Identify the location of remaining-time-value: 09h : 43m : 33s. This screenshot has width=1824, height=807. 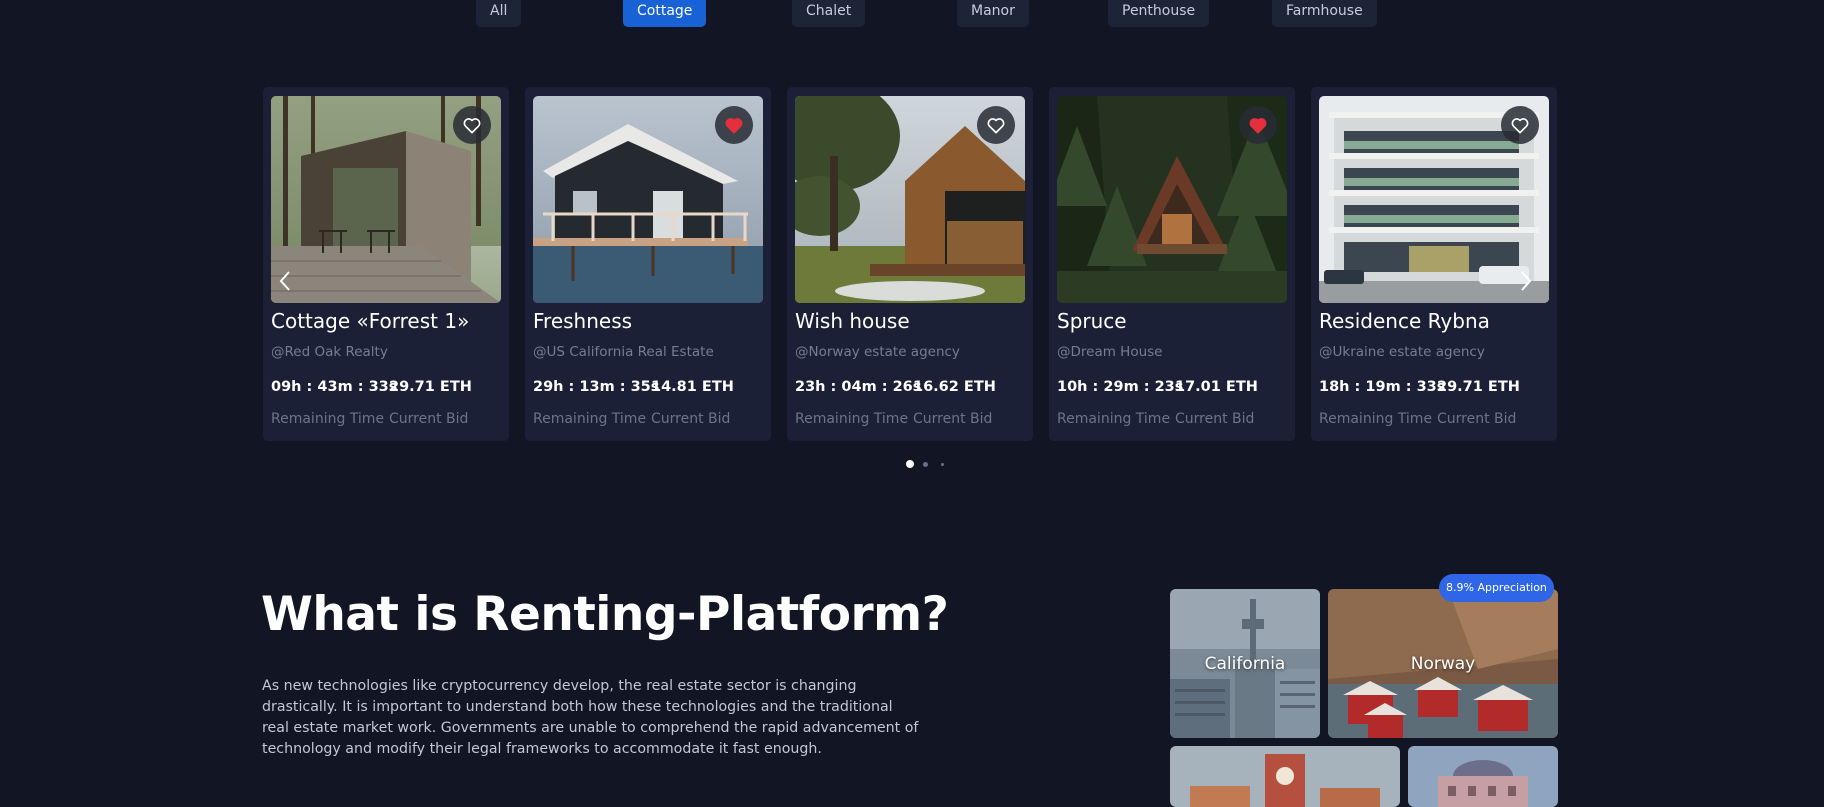
(334, 387).